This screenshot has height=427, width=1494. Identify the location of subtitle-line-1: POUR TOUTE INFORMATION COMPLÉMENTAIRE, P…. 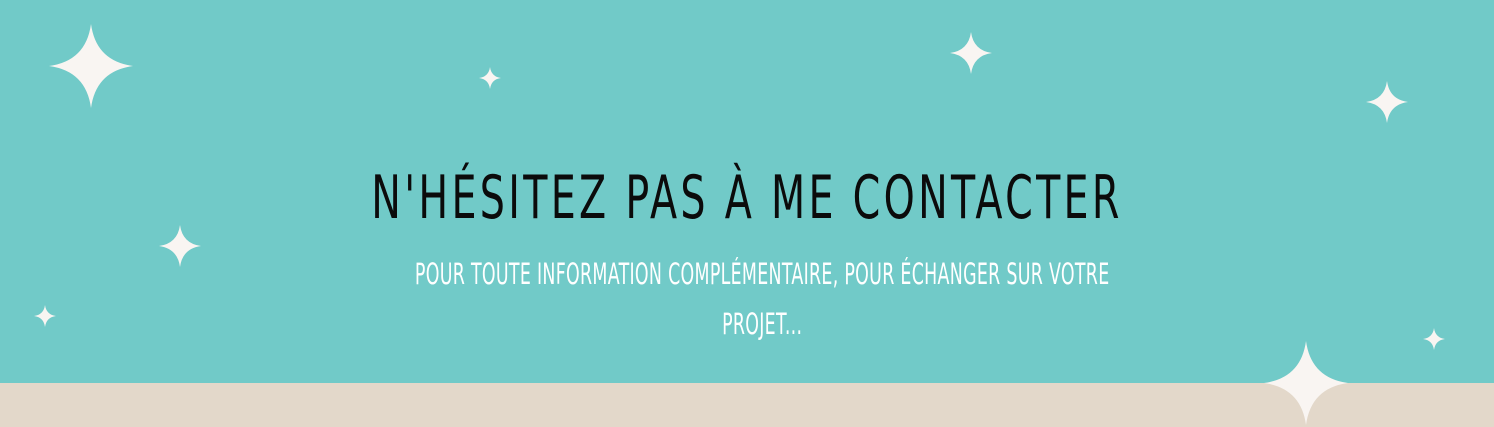
(762, 274).